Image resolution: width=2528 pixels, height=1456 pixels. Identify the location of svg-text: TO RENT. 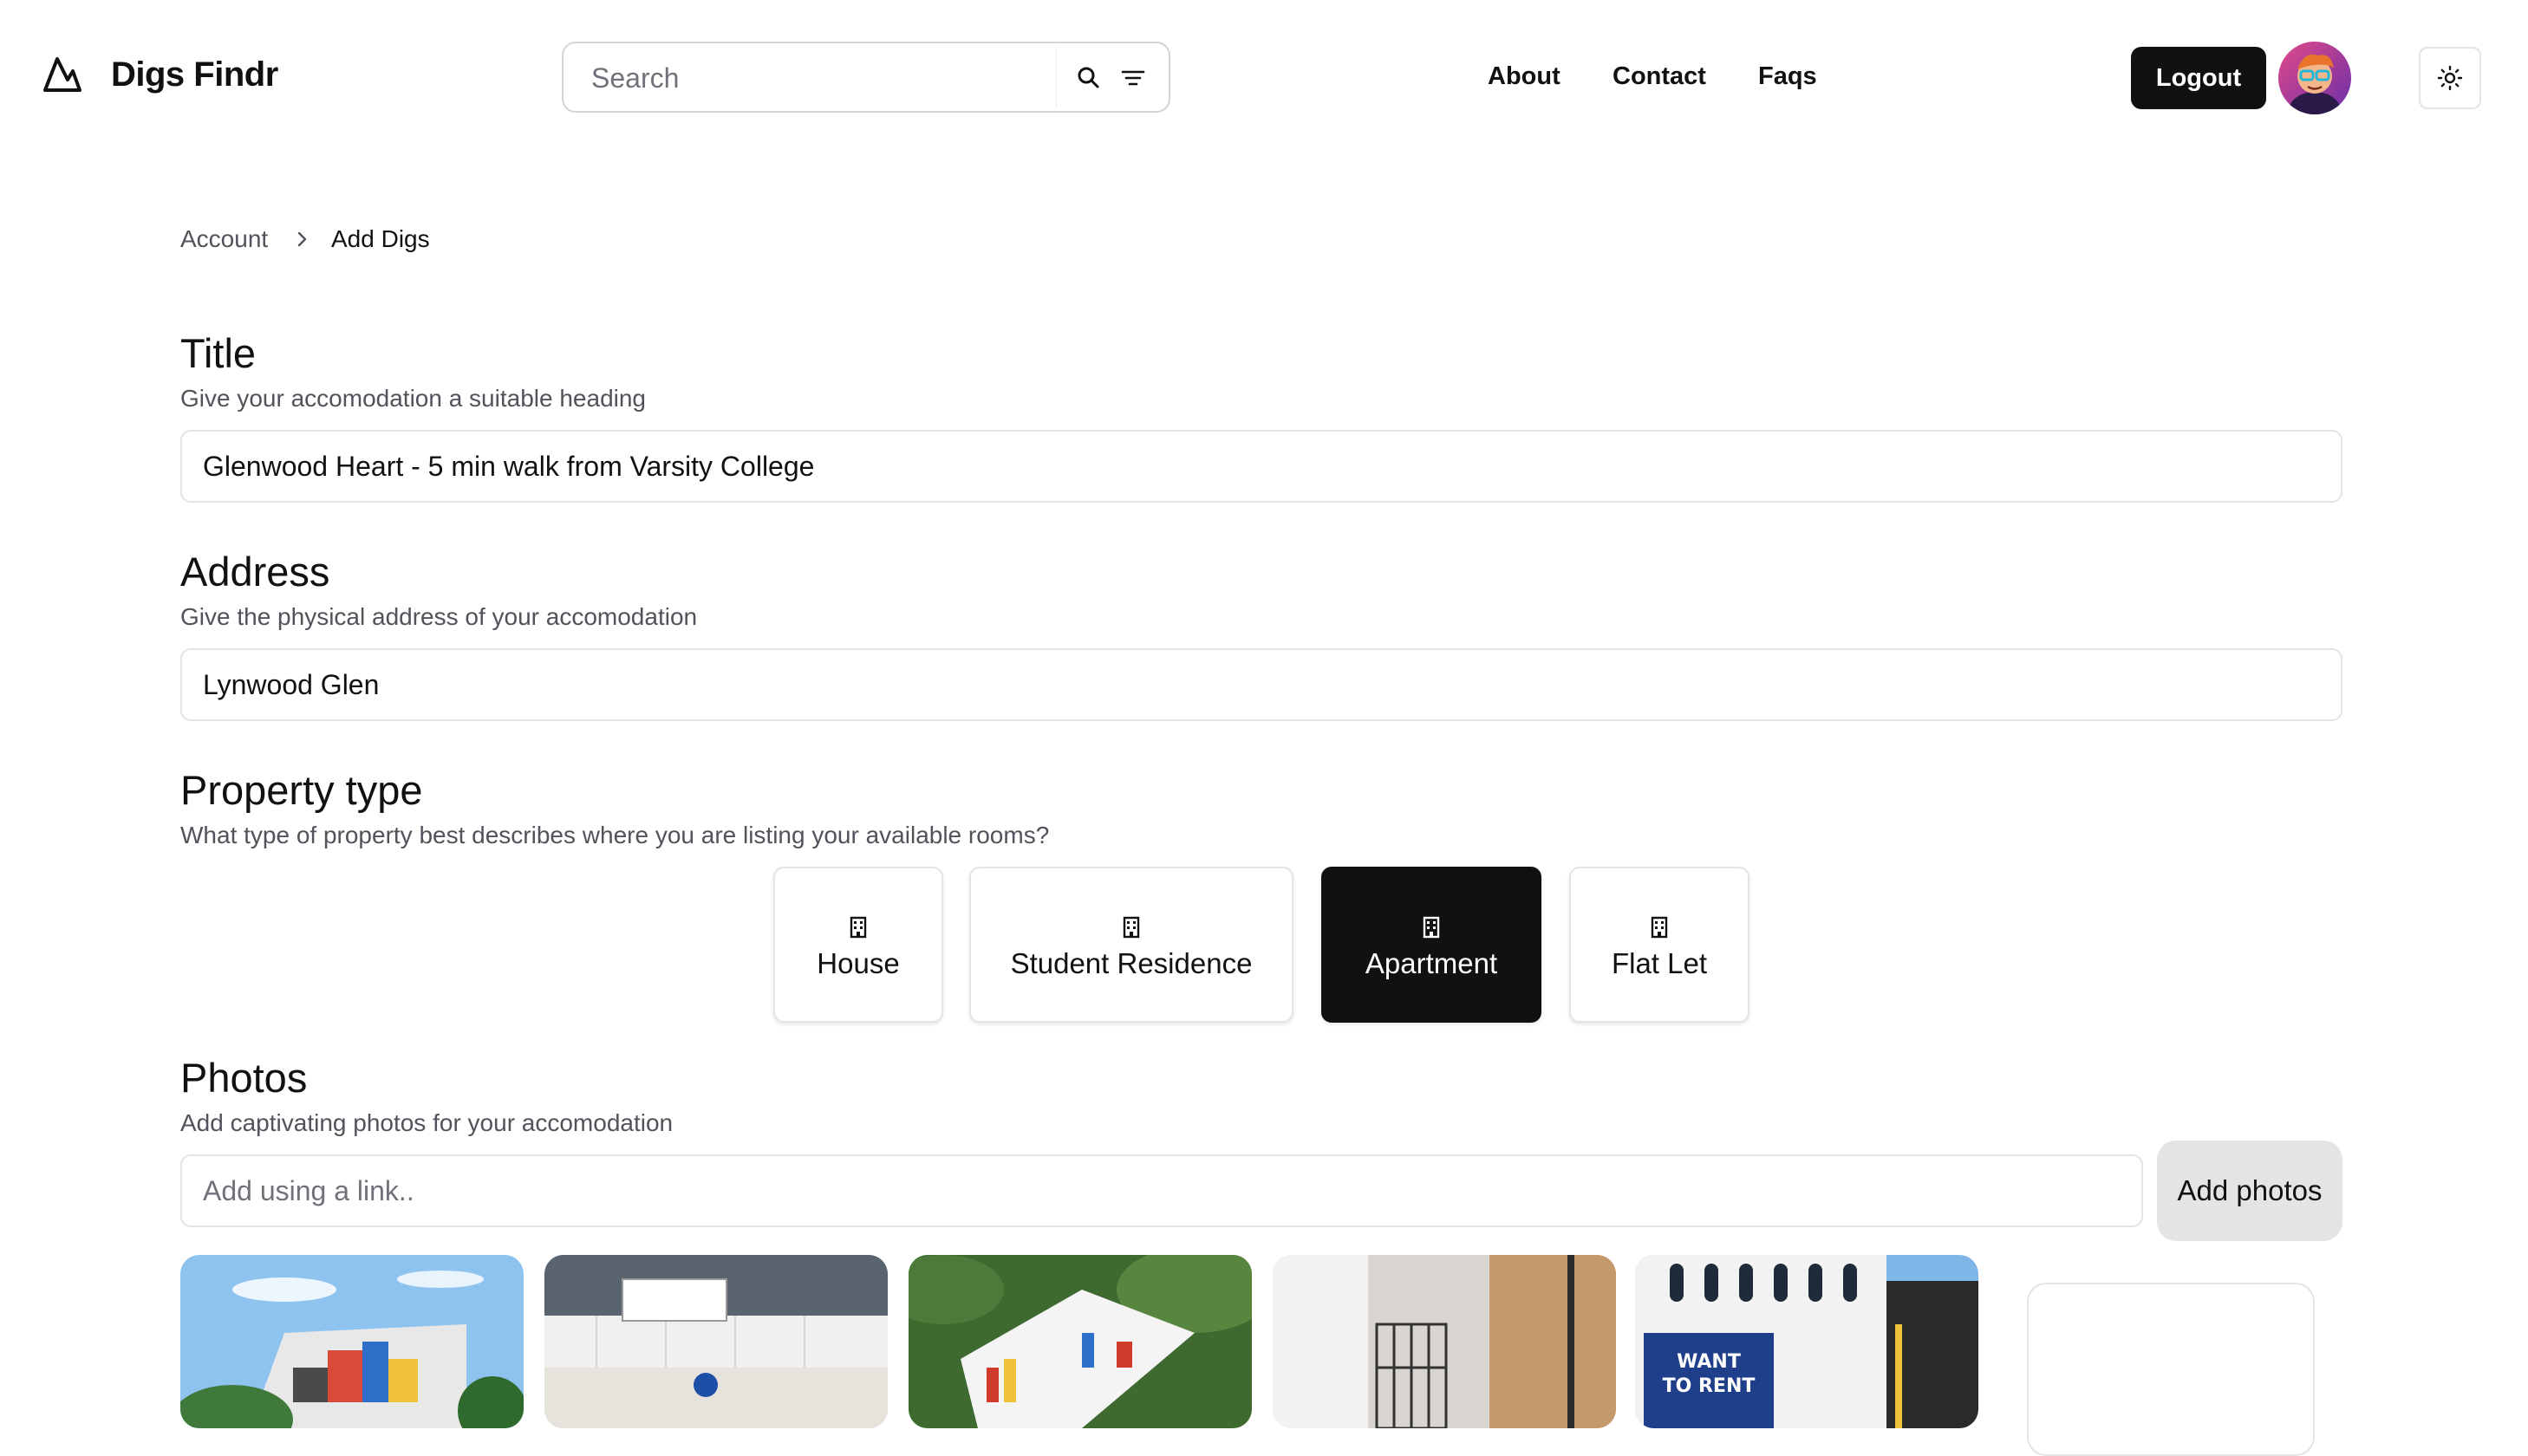
(1709, 1386).